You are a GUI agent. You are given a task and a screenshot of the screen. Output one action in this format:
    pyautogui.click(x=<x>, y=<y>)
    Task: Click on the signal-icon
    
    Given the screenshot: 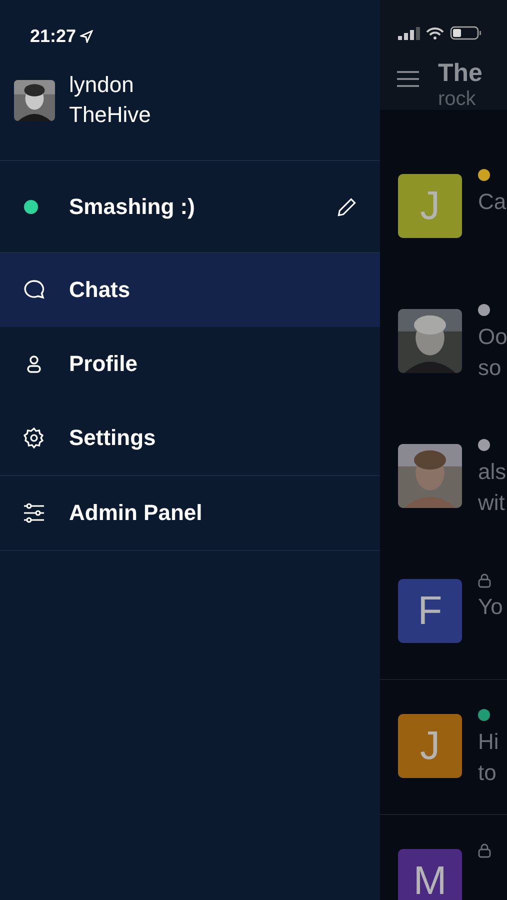 What is the action you would take?
    pyautogui.click(x=409, y=33)
    